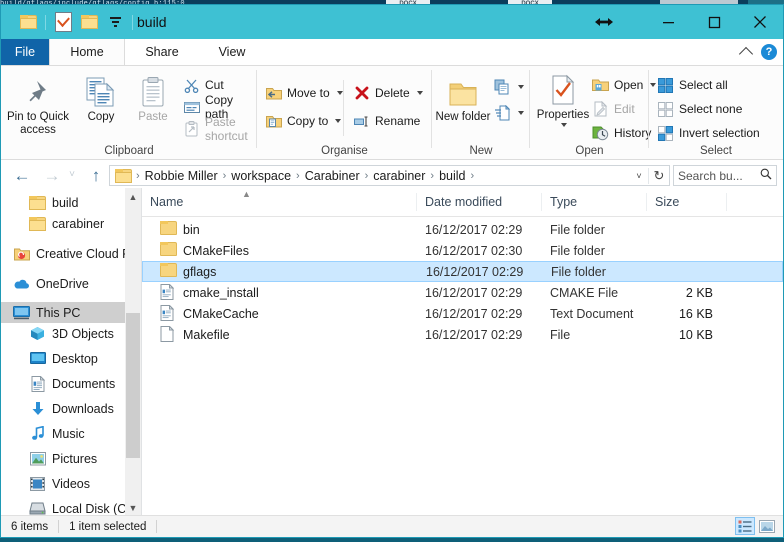  I want to click on recent-locations-button: ˅, so click(72, 175).